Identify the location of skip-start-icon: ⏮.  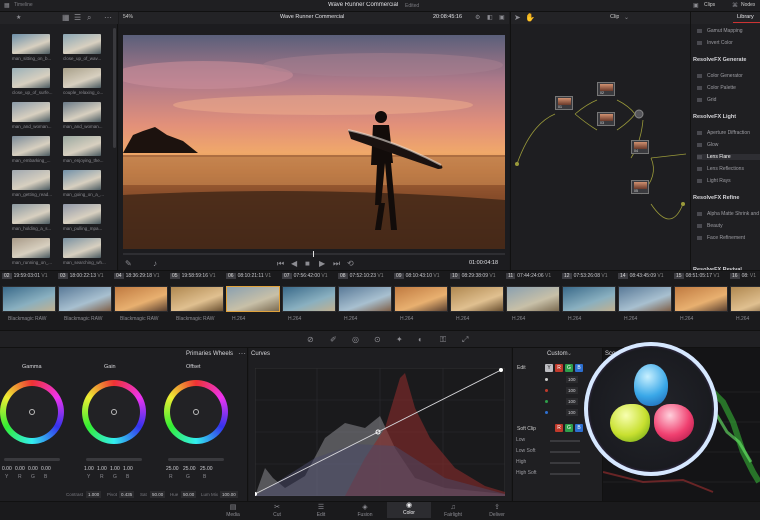
(280, 264).